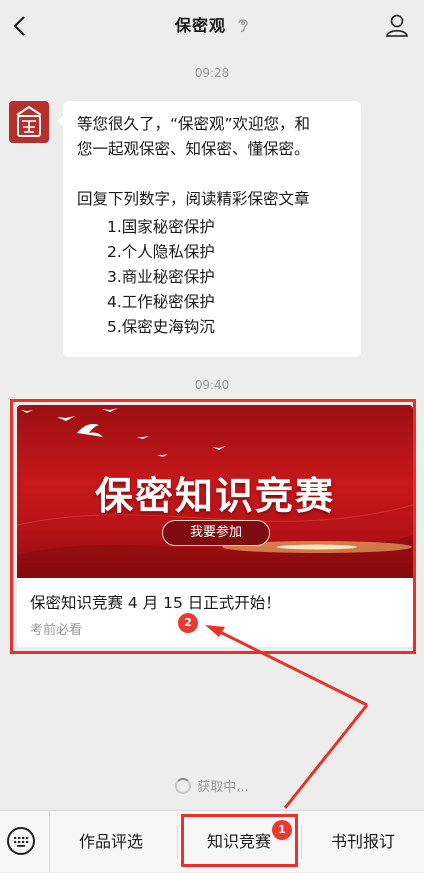  Describe the element at coordinates (183, 786) in the screenshot. I see `spinner-icon` at that location.